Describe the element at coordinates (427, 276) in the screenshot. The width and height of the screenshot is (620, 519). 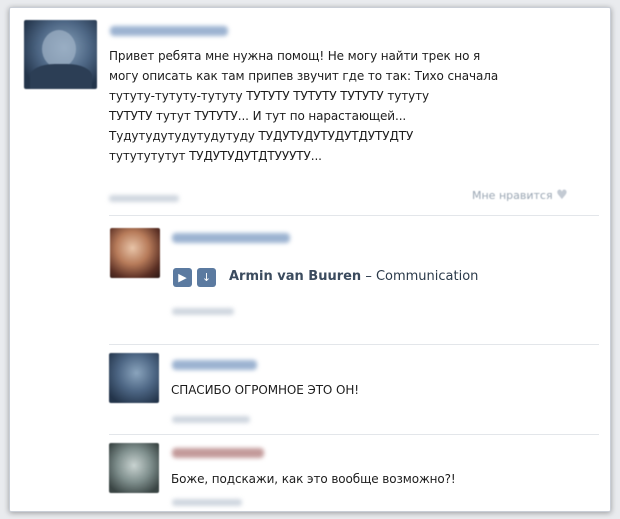
I see `audio-title: Communication` at that location.